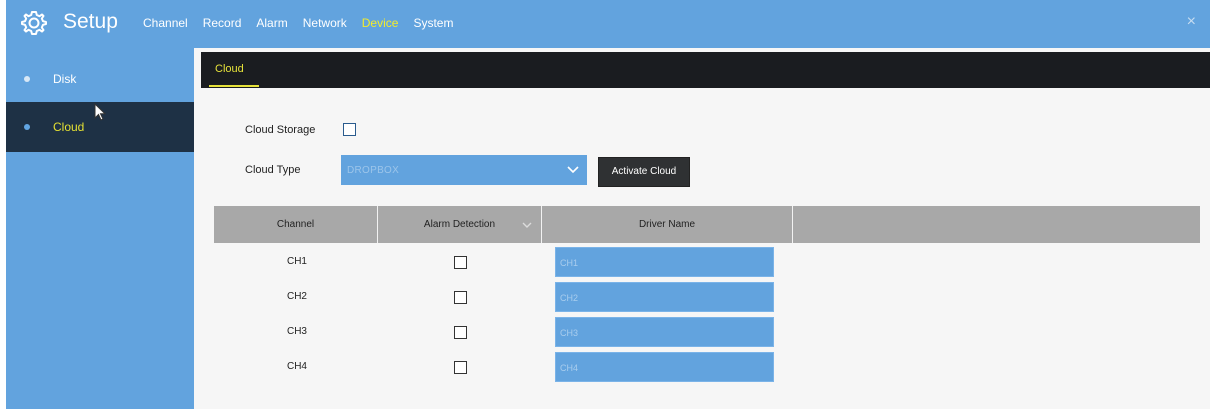 The image size is (1210, 409). Describe the element at coordinates (296, 331) in the screenshot. I see `channel-cell: CH3` at that location.